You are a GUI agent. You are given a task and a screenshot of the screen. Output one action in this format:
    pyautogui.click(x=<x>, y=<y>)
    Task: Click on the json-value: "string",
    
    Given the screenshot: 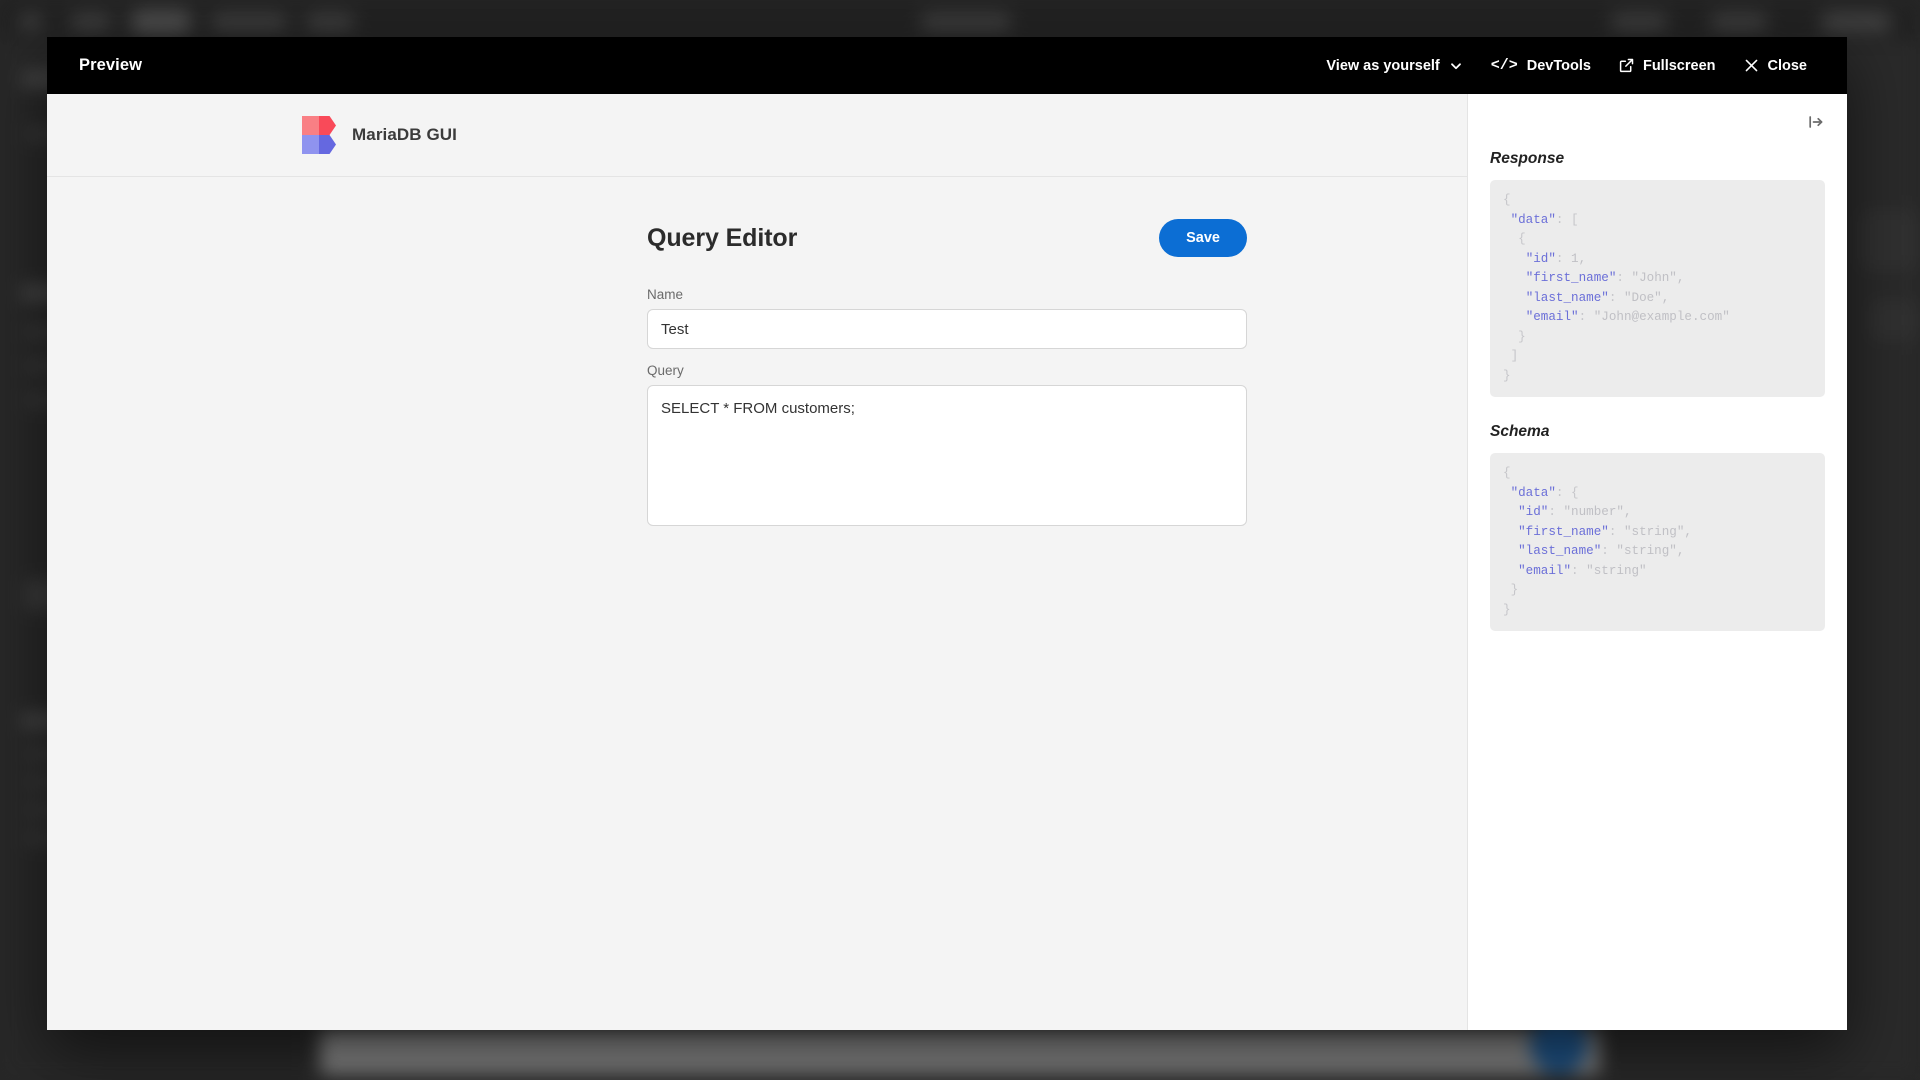 What is the action you would take?
    pyautogui.click(x=1650, y=551)
    